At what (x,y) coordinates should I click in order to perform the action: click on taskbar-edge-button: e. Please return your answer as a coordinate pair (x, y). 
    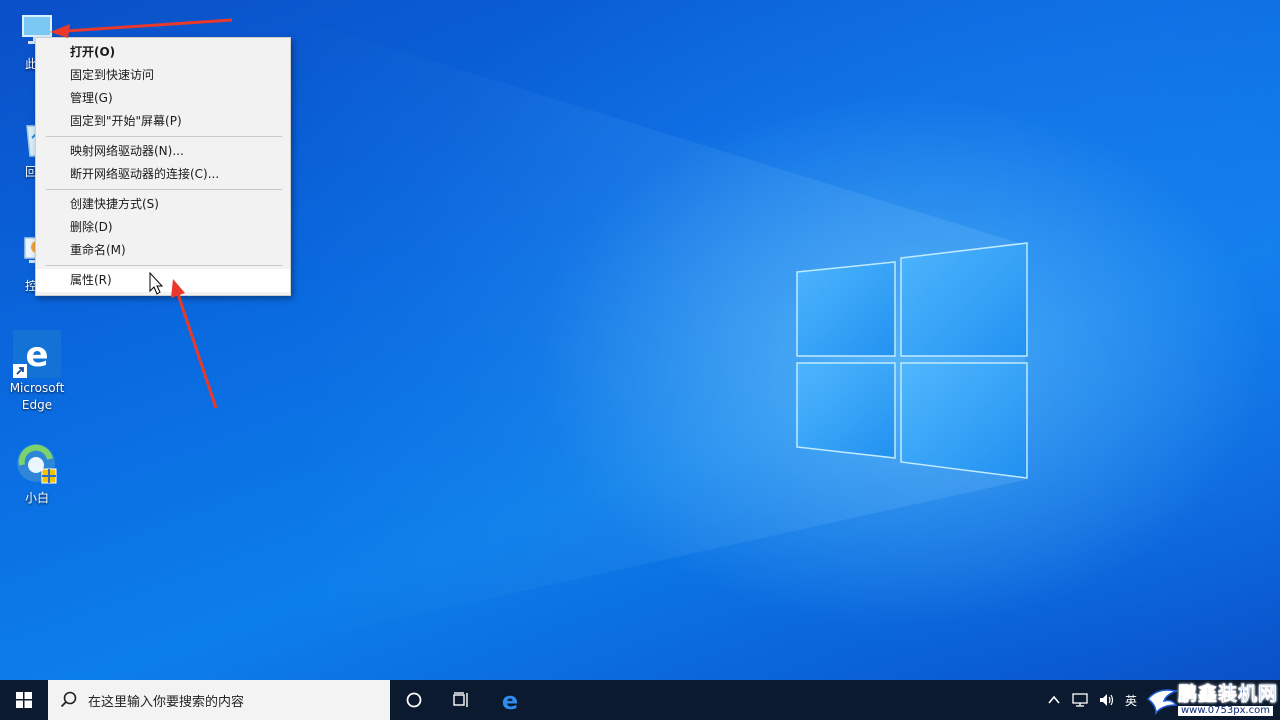
    Looking at the image, I should click on (510, 700).